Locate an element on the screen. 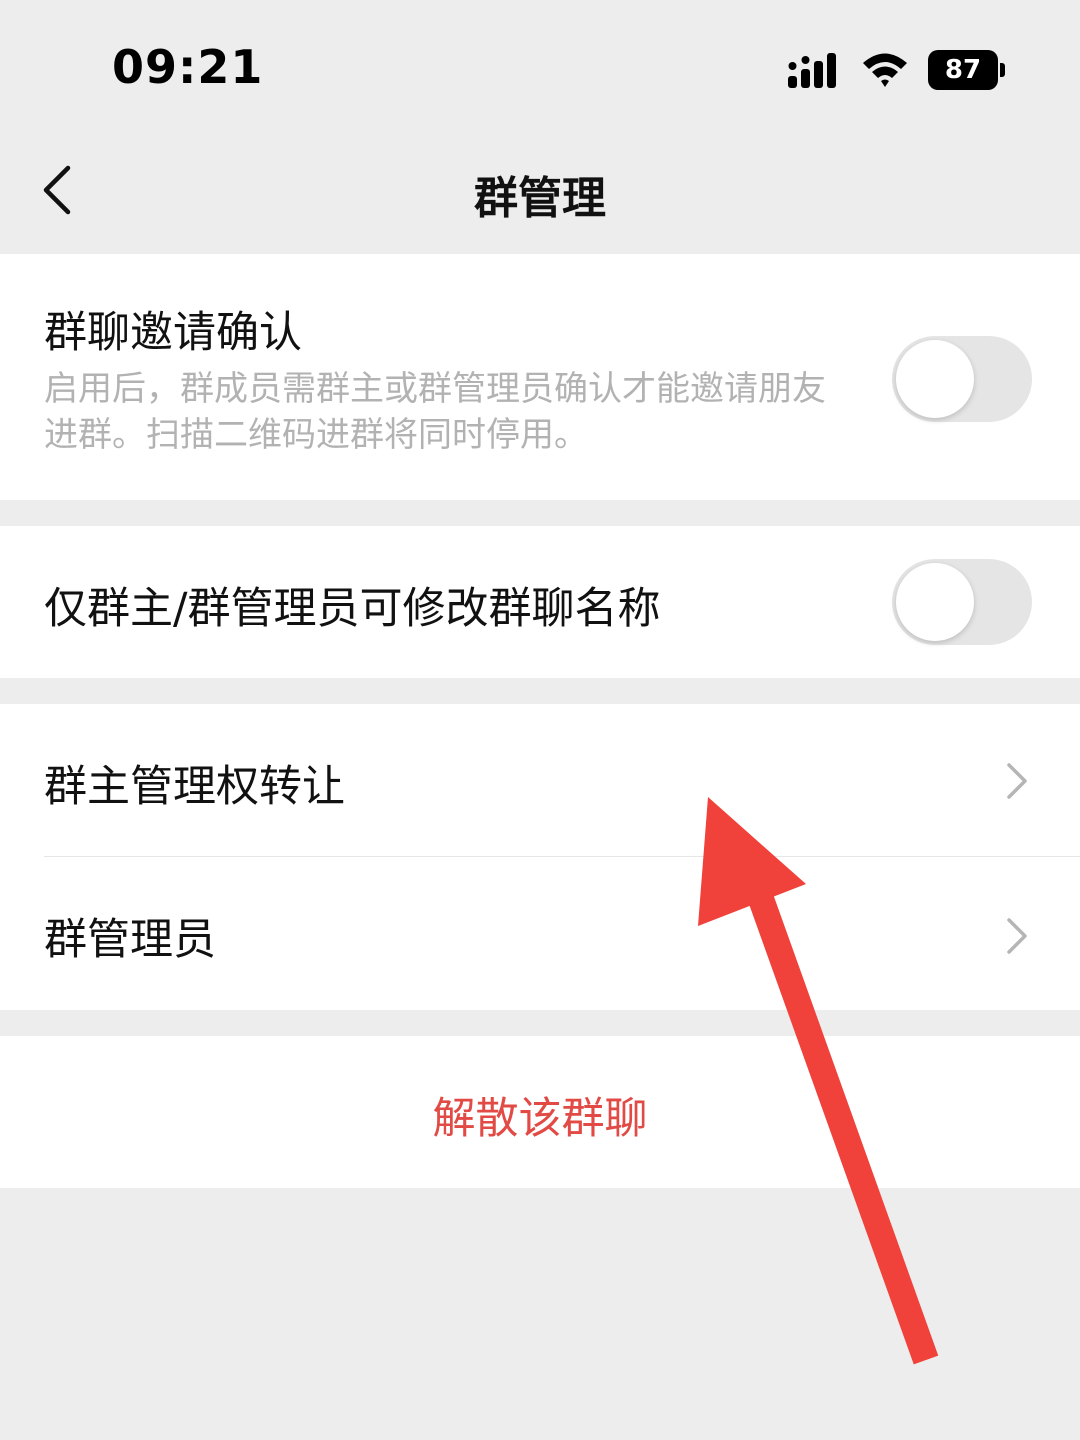 The height and width of the screenshot is (1440, 1080). transfer-owner-row: 群主管理权转让 is located at coordinates (540, 780).